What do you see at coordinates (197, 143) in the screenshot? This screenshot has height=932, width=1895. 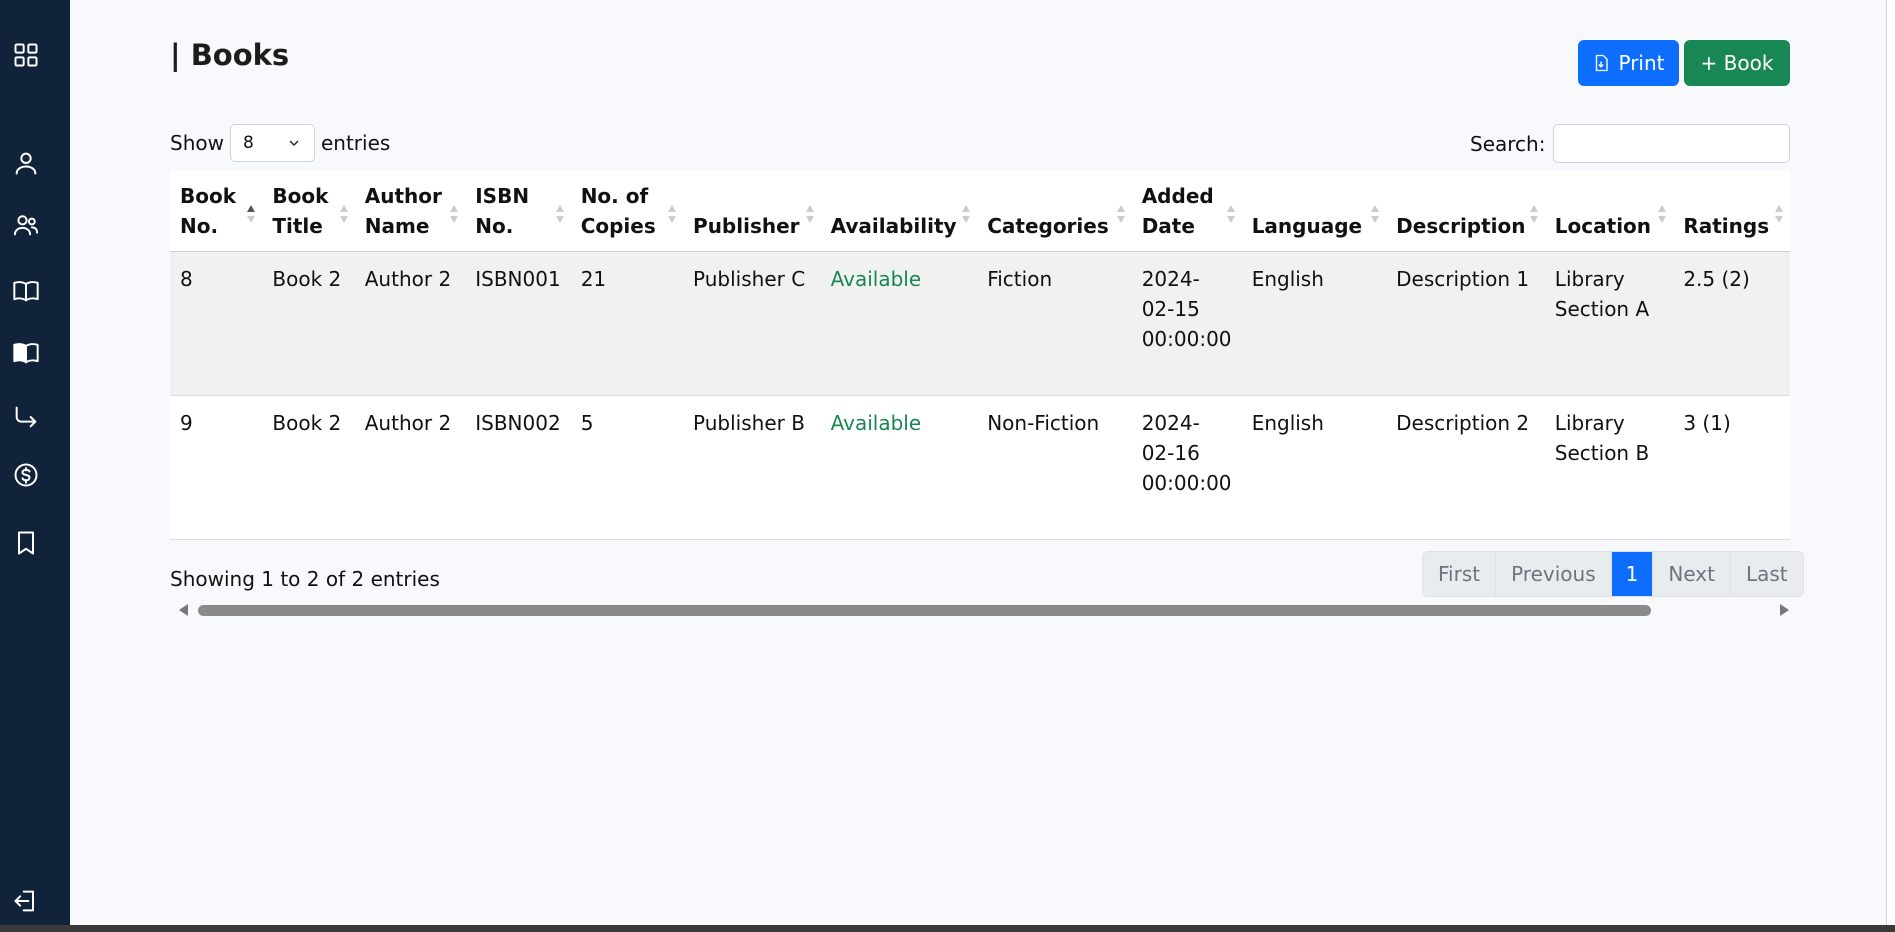 I see `length-menu-prefix: Show` at bounding box center [197, 143].